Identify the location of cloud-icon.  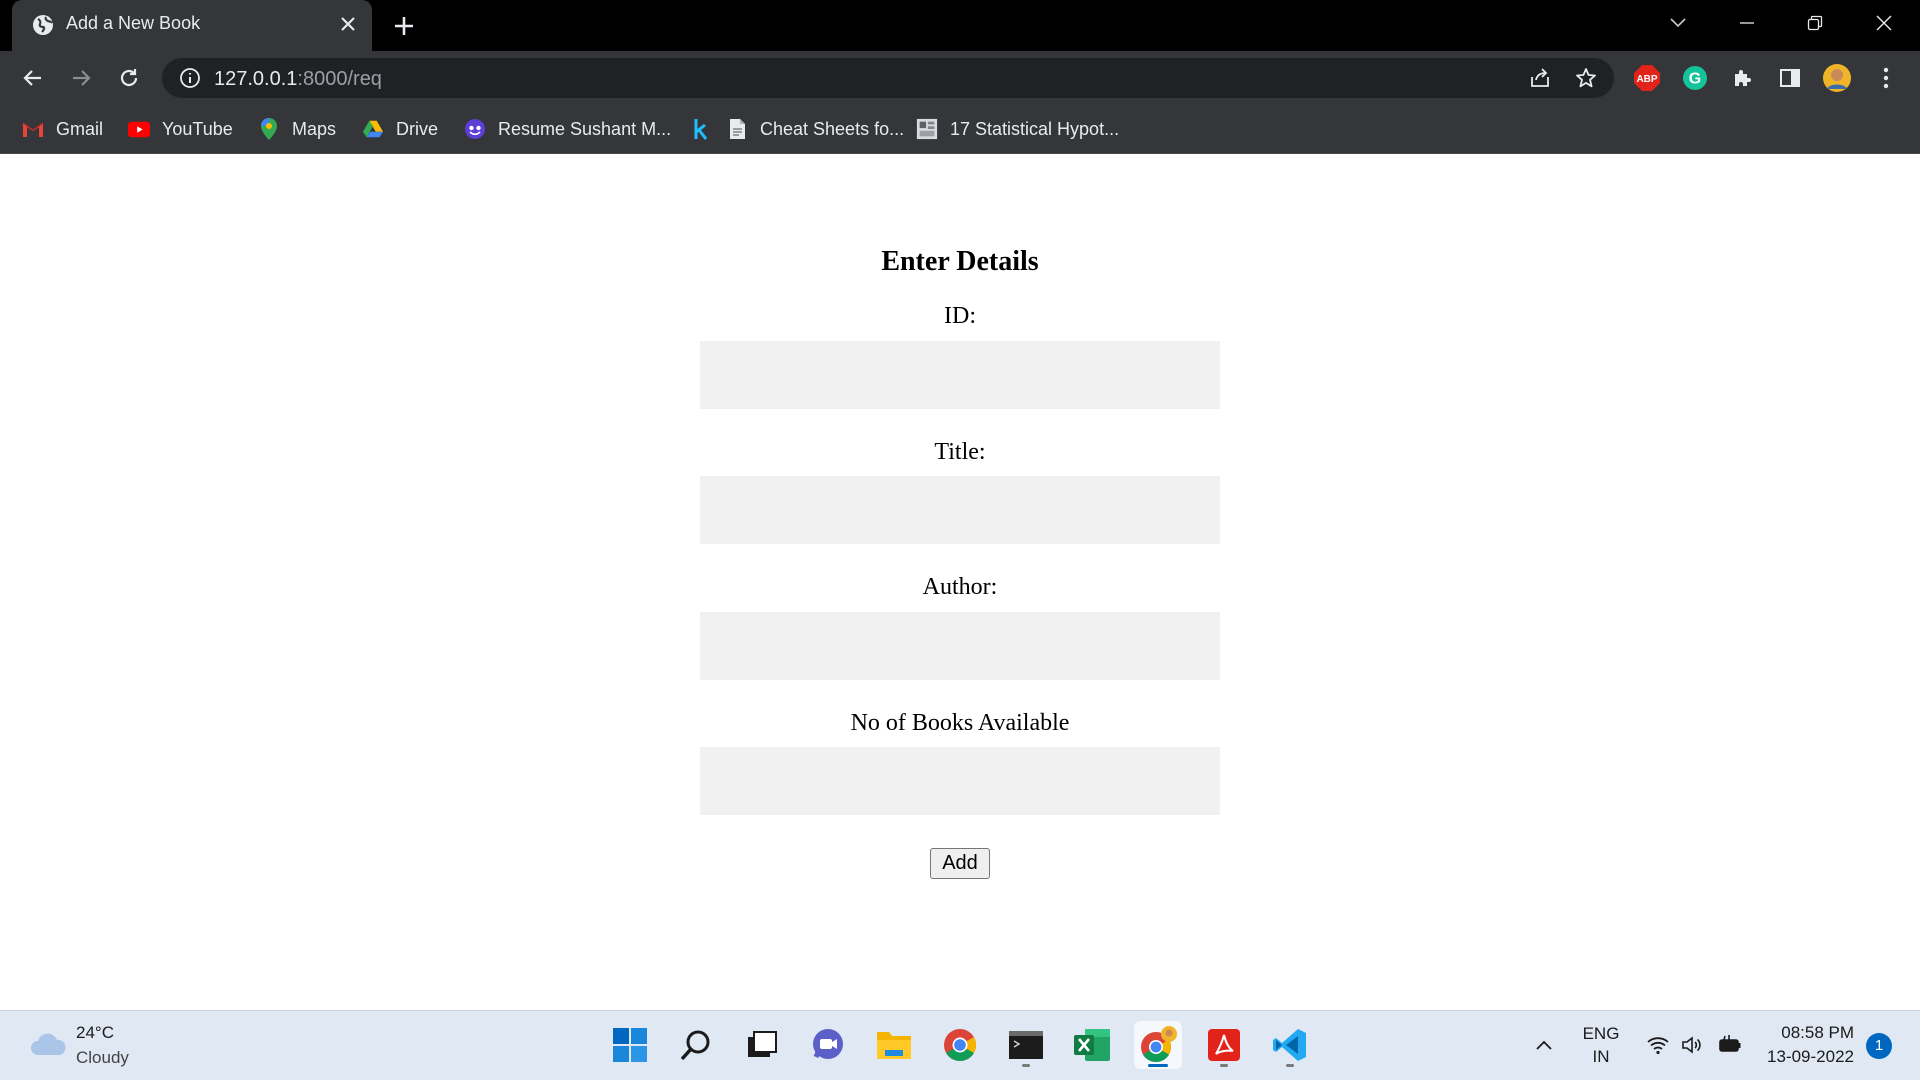
(48, 1045).